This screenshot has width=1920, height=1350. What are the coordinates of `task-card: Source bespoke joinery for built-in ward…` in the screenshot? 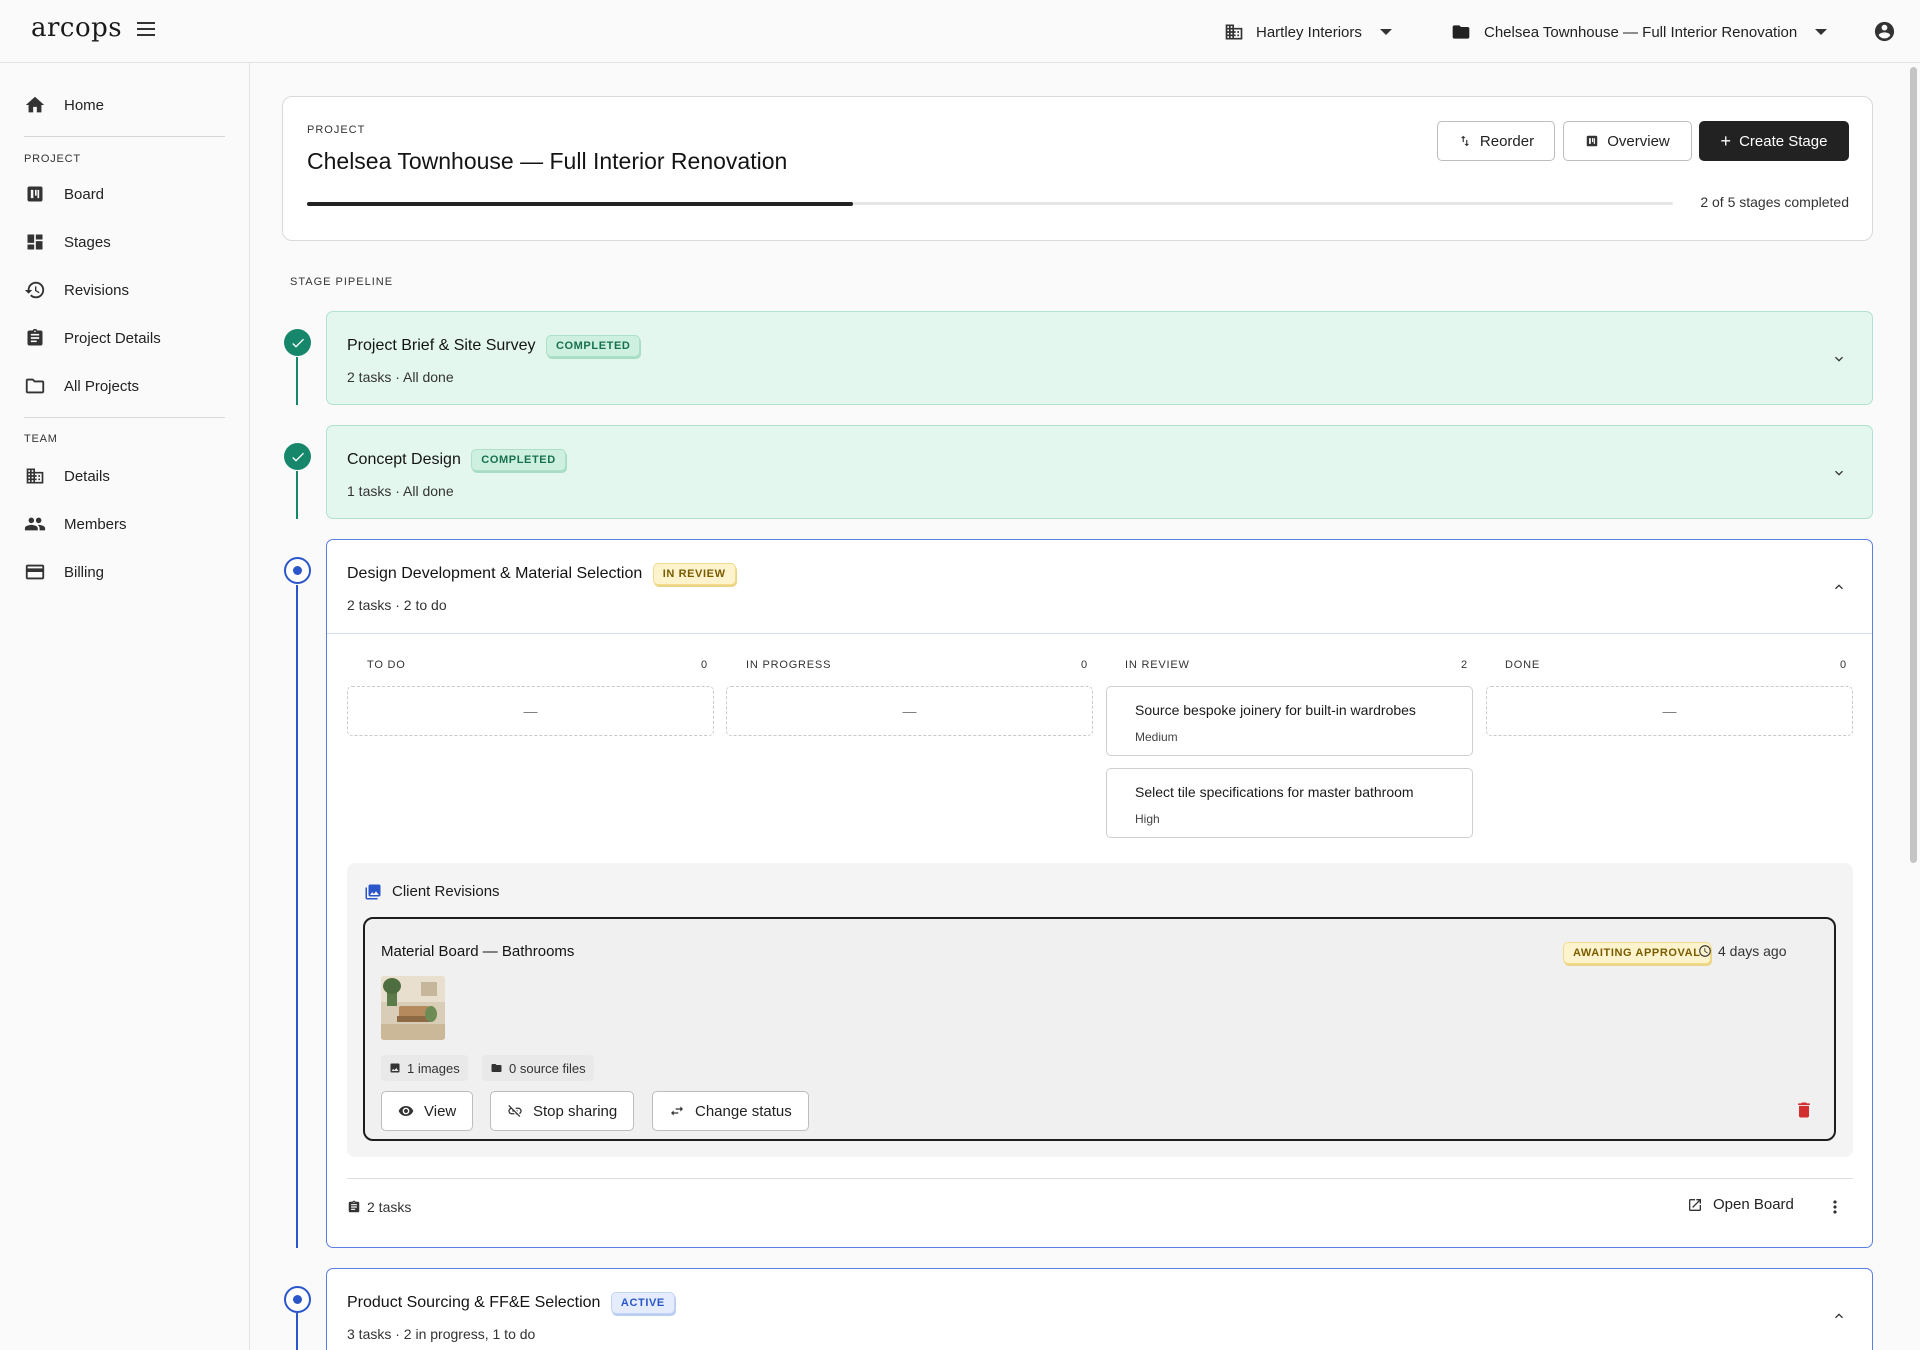 It's located at (1289, 721).